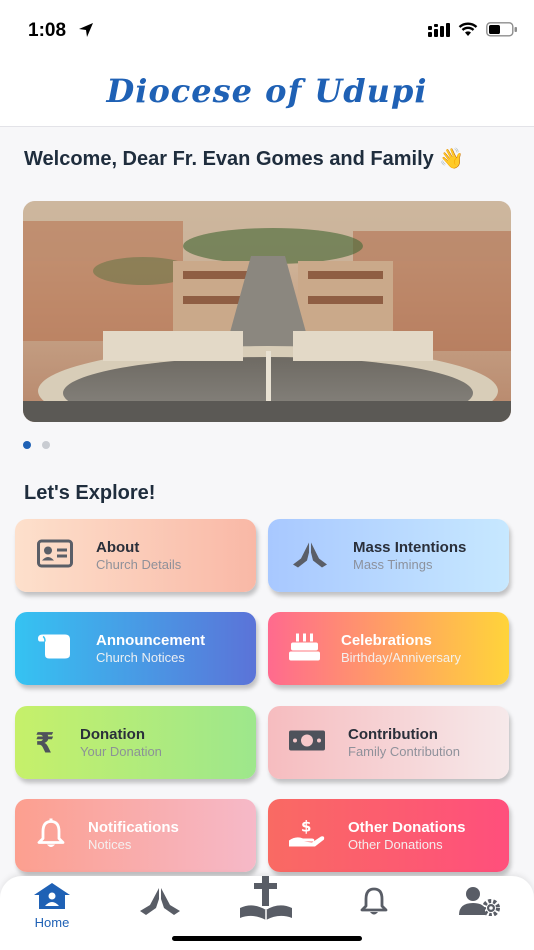 The width and height of the screenshot is (534, 950). Describe the element at coordinates (395, 844) in the screenshot. I see `other-donations-subtitle: Other Donations` at that location.